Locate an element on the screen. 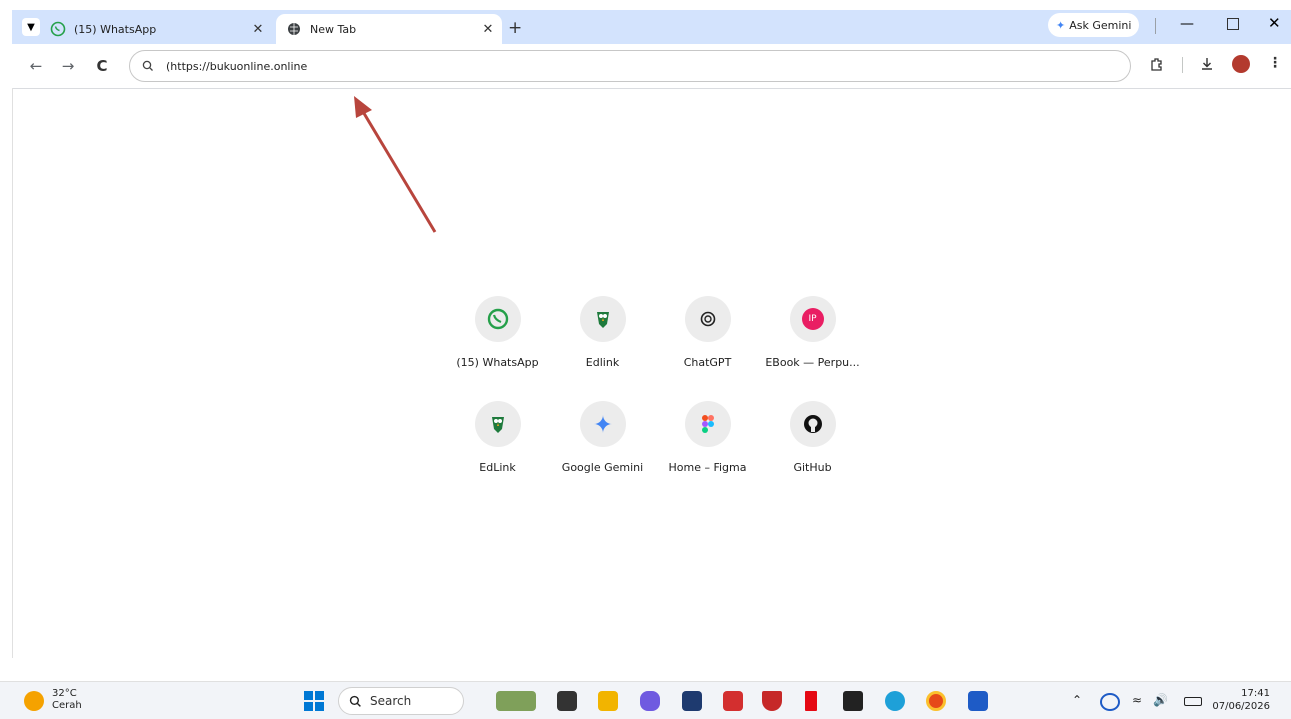 The height and width of the screenshot is (719, 1291). minimize-button: — is located at coordinates (1187, 24).